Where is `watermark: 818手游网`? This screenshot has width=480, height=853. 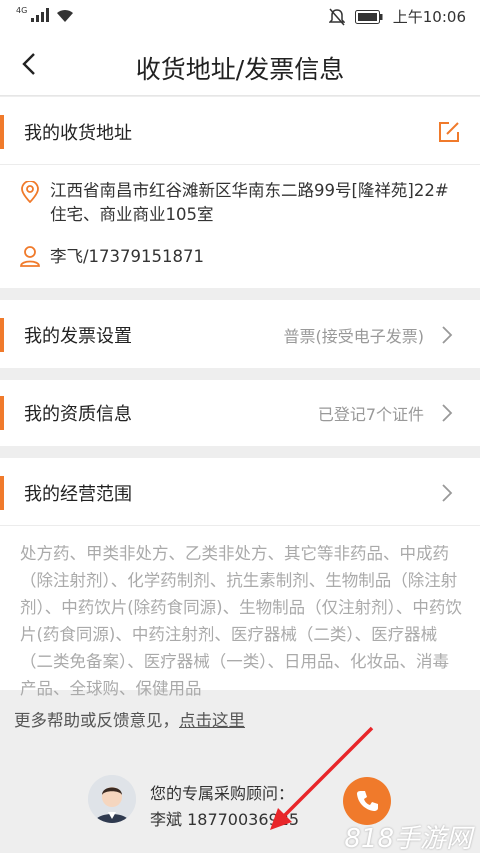 watermark: 818手游网 is located at coordinates (408, 838).